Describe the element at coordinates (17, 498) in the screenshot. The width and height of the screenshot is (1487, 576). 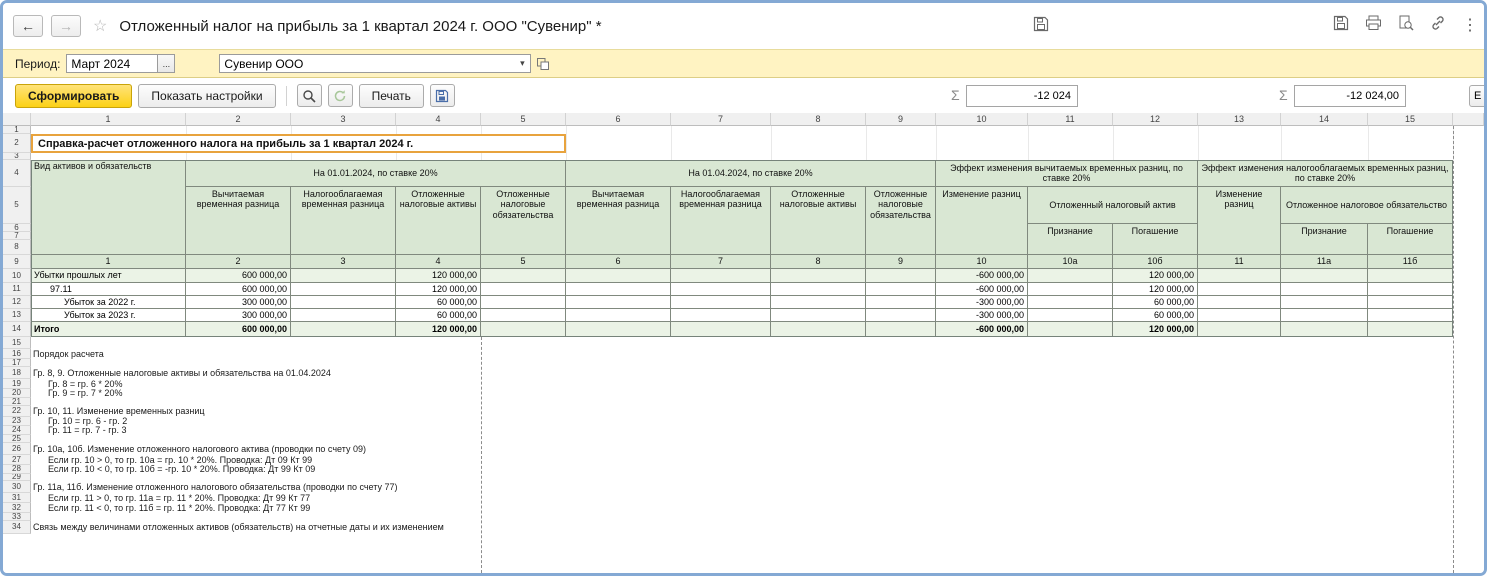
I see `row-header: 31` at that location.